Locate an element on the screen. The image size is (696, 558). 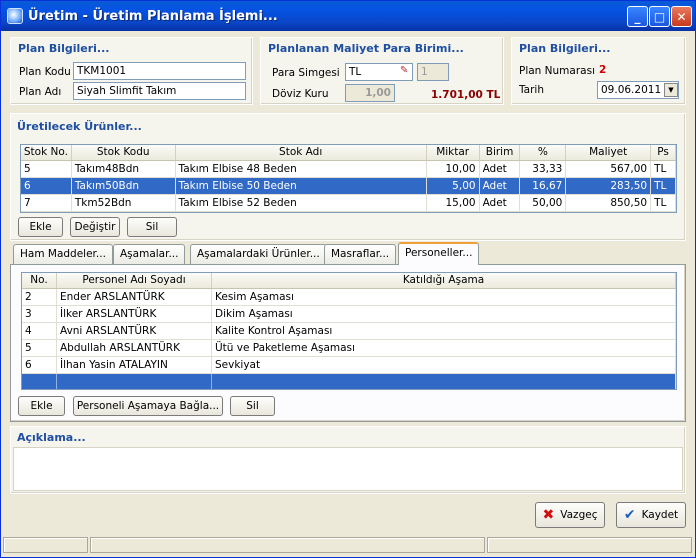
cell: 10,00 is located at coordinates (453, 169).